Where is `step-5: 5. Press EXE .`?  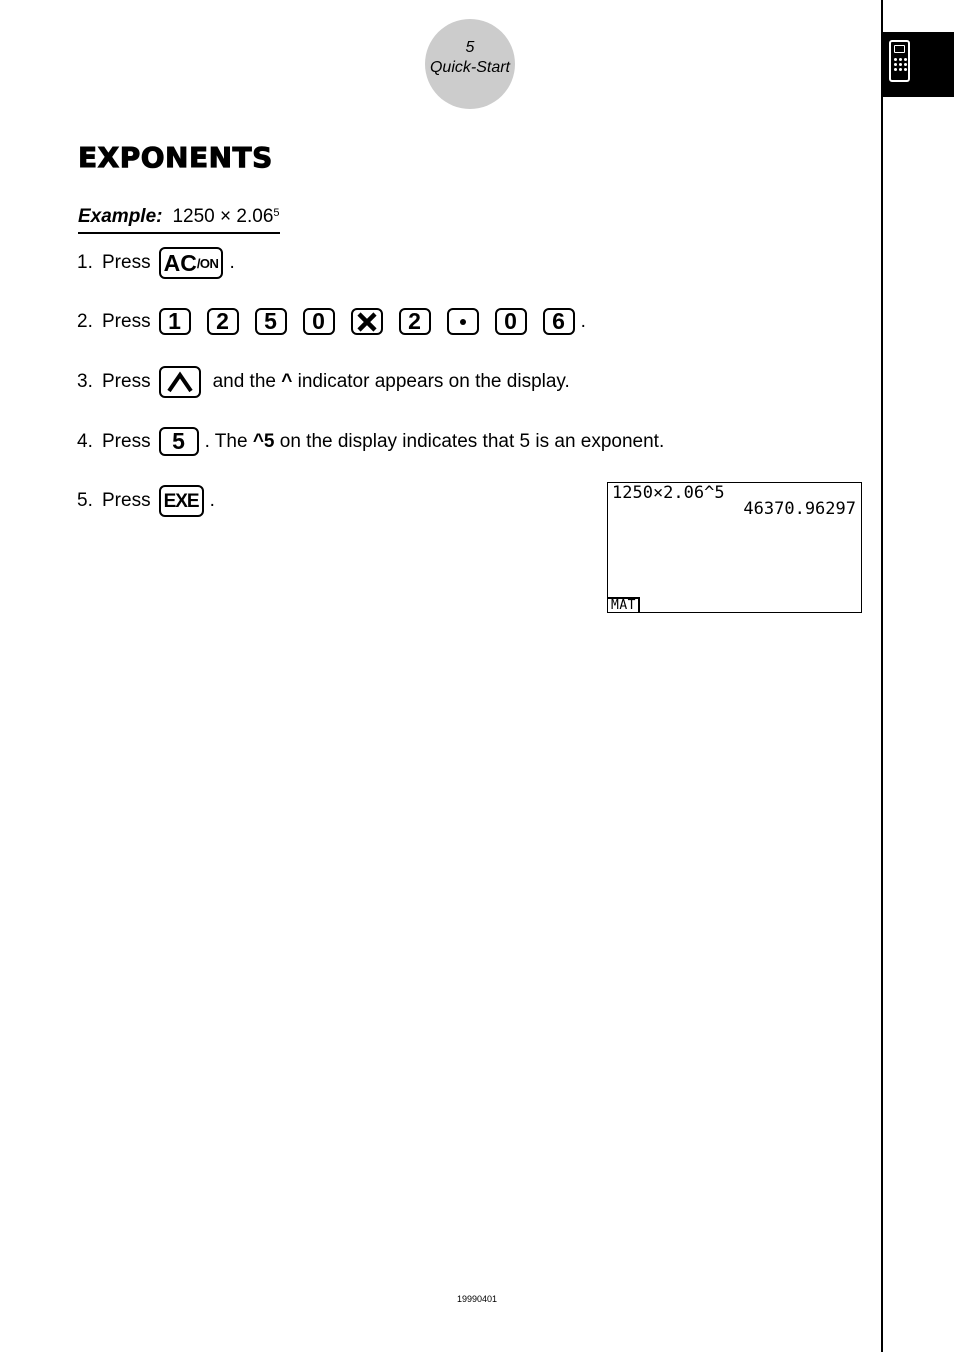 step-5: 5. Press EXE . is located at coordinates (146, 501).